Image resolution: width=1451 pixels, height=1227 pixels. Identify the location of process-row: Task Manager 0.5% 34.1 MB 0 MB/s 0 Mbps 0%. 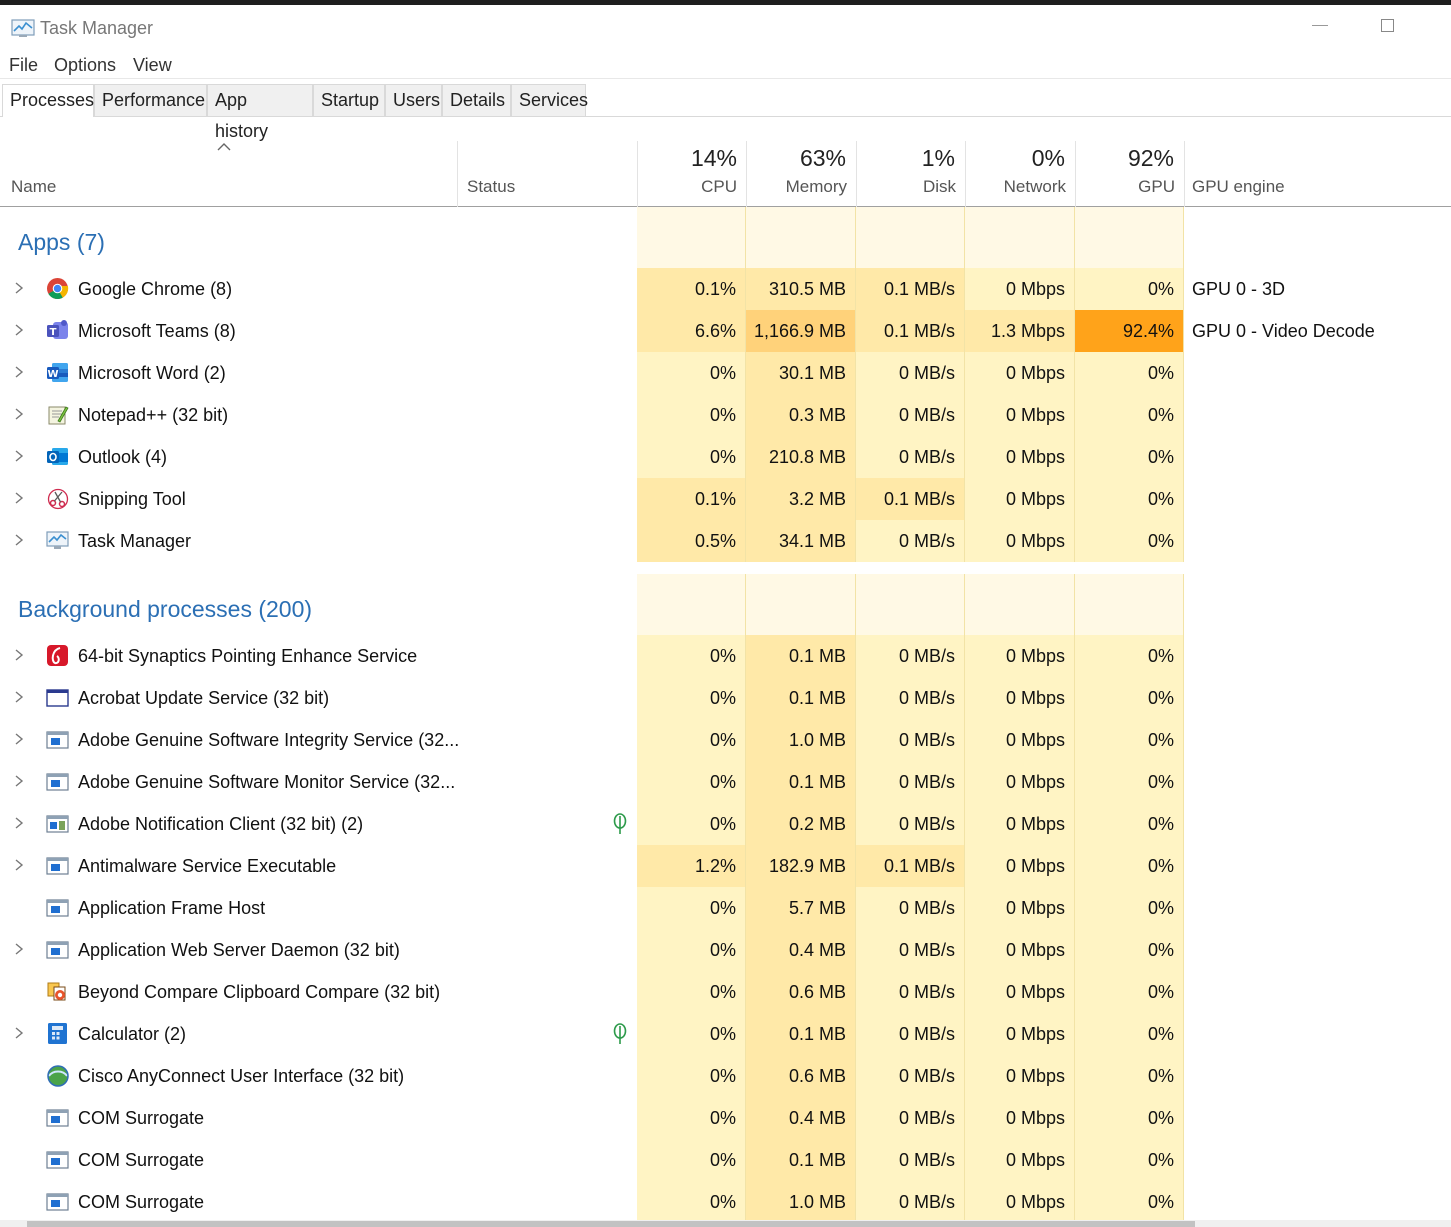
(725, 541).